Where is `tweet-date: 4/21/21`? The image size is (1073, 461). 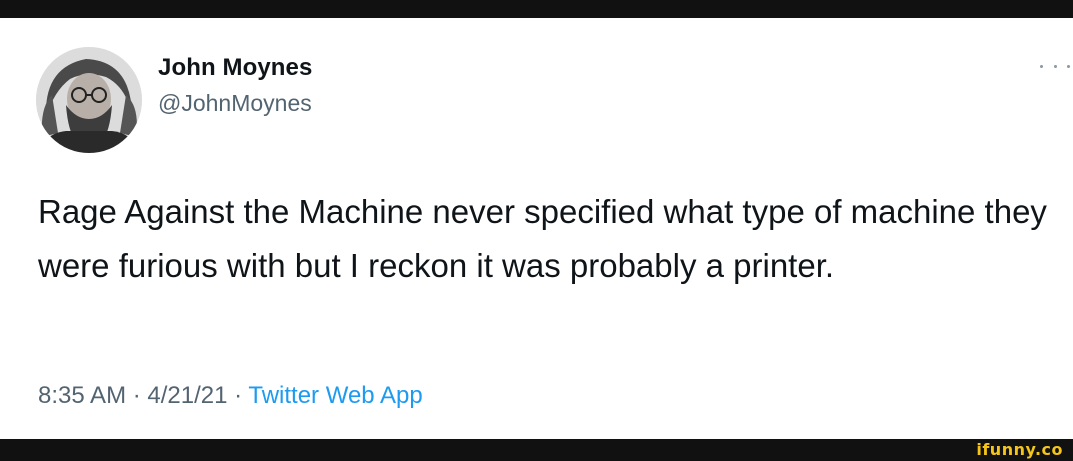 tweet-date: 4/21/21 is located at coordinates (187, 395).